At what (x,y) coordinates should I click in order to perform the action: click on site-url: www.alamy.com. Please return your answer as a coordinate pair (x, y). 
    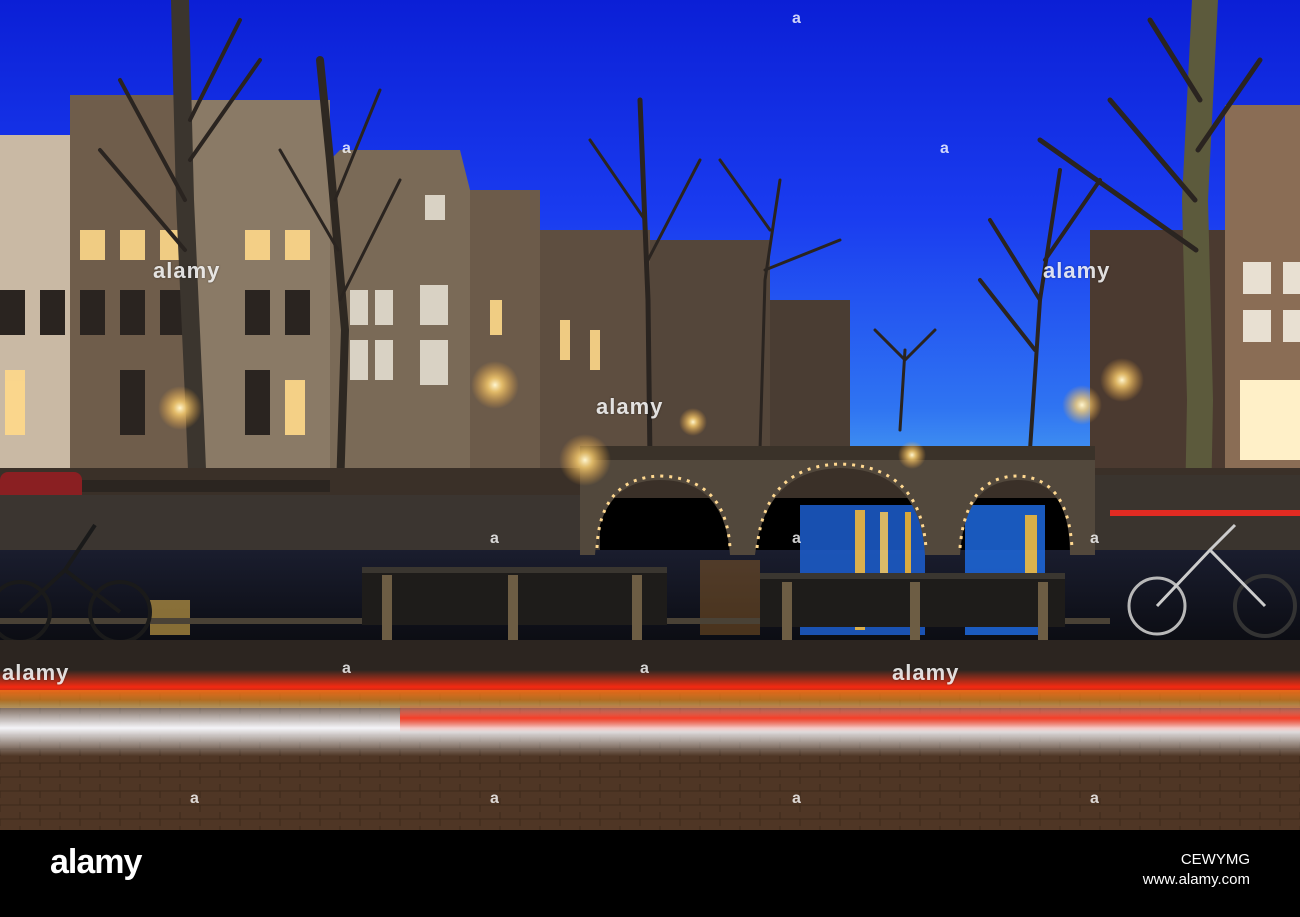
    Looking at the image, I should click on (1196, 880).